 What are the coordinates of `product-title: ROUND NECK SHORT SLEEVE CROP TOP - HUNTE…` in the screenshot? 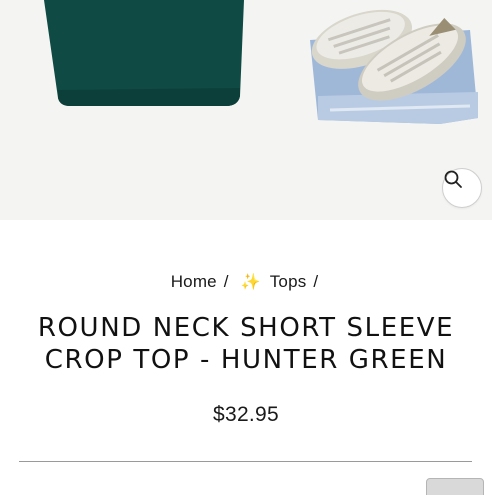 It's located at (246, 344).